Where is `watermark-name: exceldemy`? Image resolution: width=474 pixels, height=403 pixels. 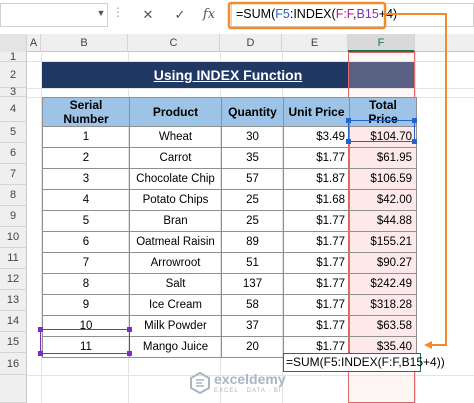
watermark-name: exceldemy is located at coordinates (250, 379).